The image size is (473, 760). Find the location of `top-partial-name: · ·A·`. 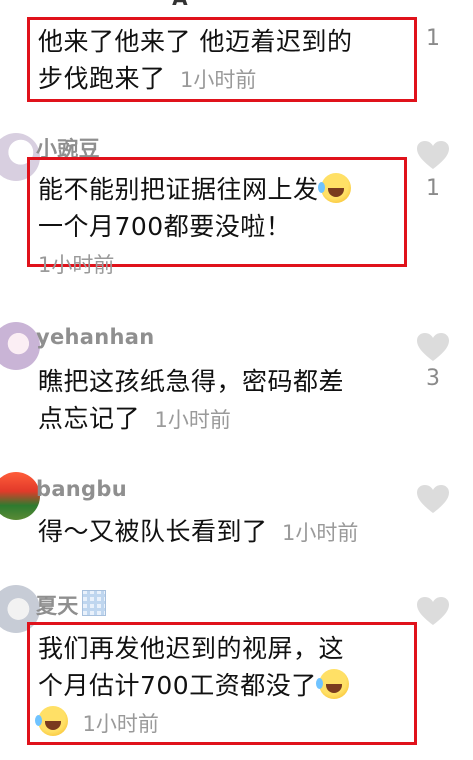

top-partial-name: · ·A· is located at coordinates (172, 5).